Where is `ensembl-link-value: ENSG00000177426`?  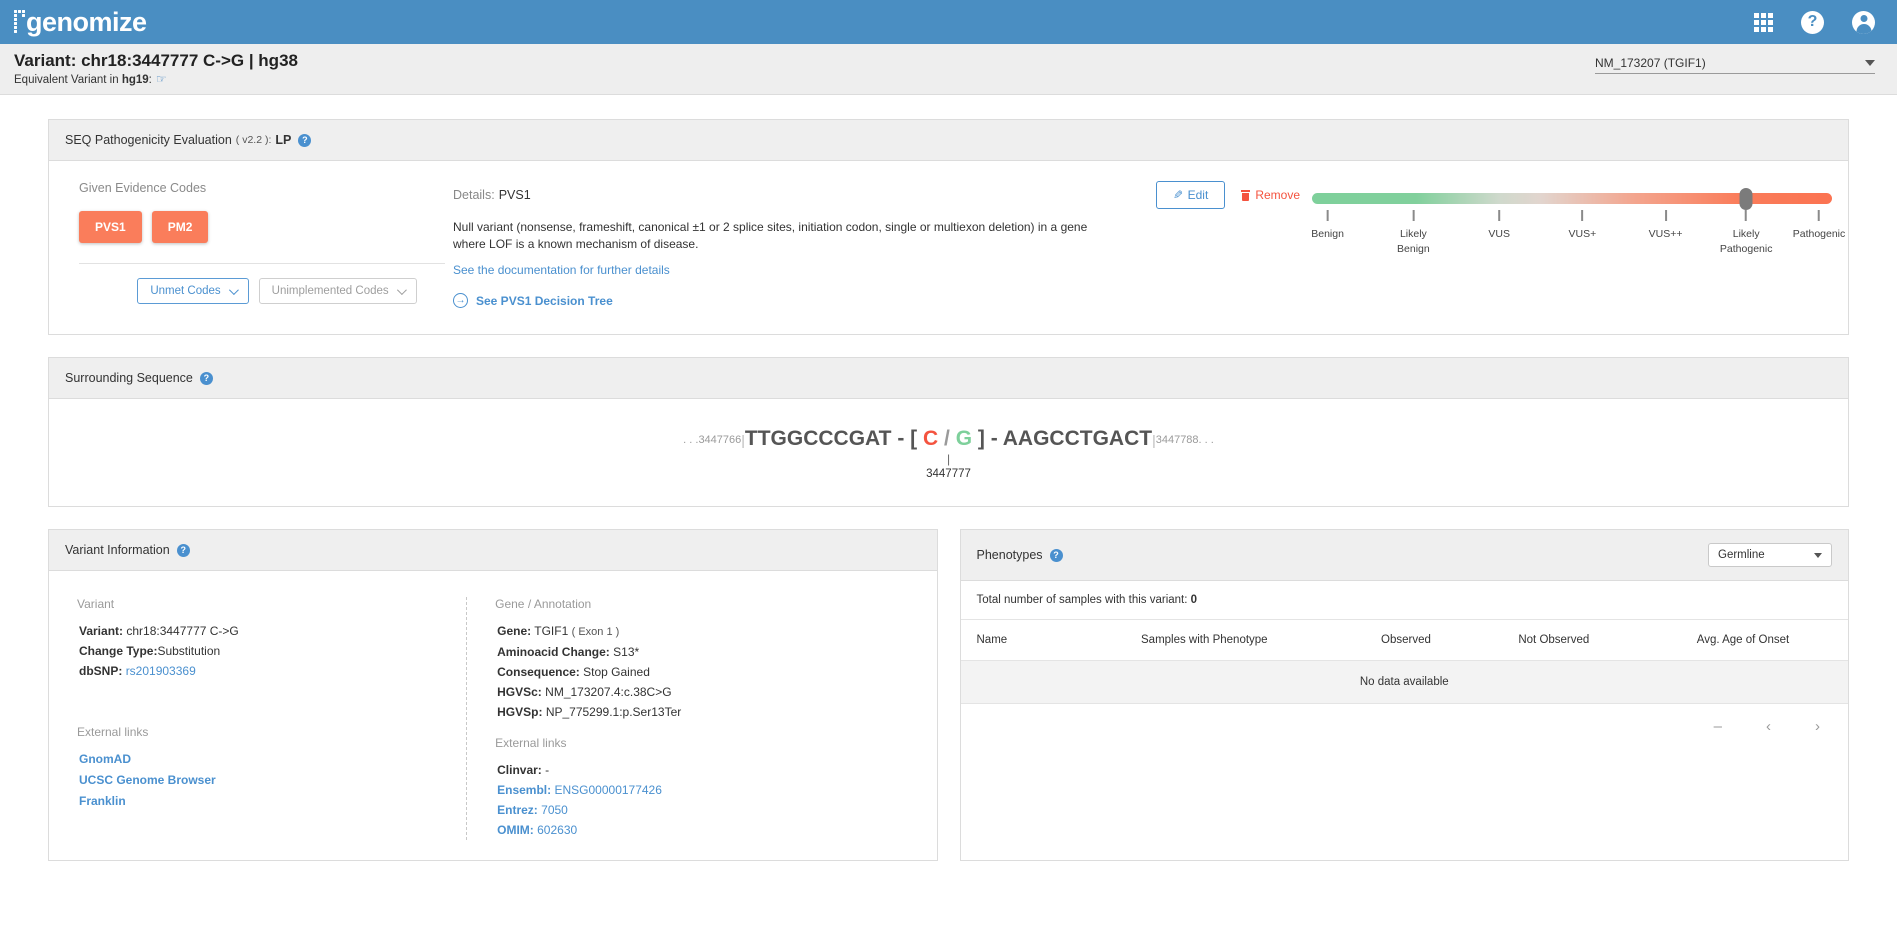
ensembl-link-value: ENSG00000177426 is located at coordinates (608, 790).